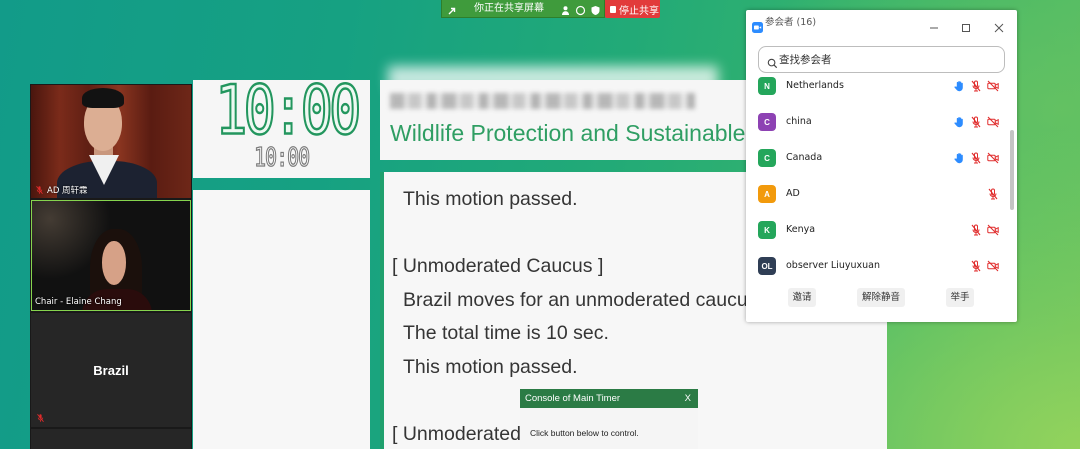  Describe the element at coordinates (757, 27) in the screenshot. I see `zoom-logo-icon` at that location.